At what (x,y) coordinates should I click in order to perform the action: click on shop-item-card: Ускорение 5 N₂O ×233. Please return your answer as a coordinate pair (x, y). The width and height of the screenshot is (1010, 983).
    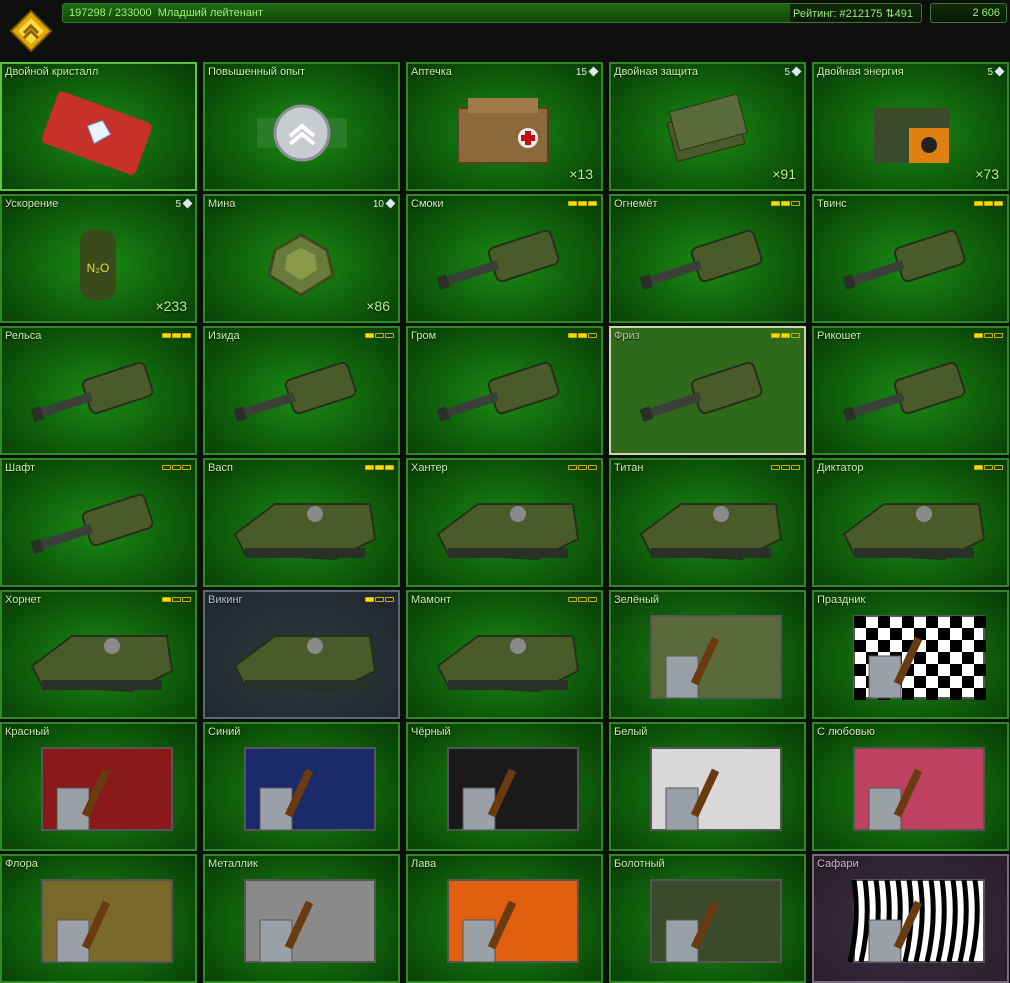
    Looking at the image, I should click on (98, 258).